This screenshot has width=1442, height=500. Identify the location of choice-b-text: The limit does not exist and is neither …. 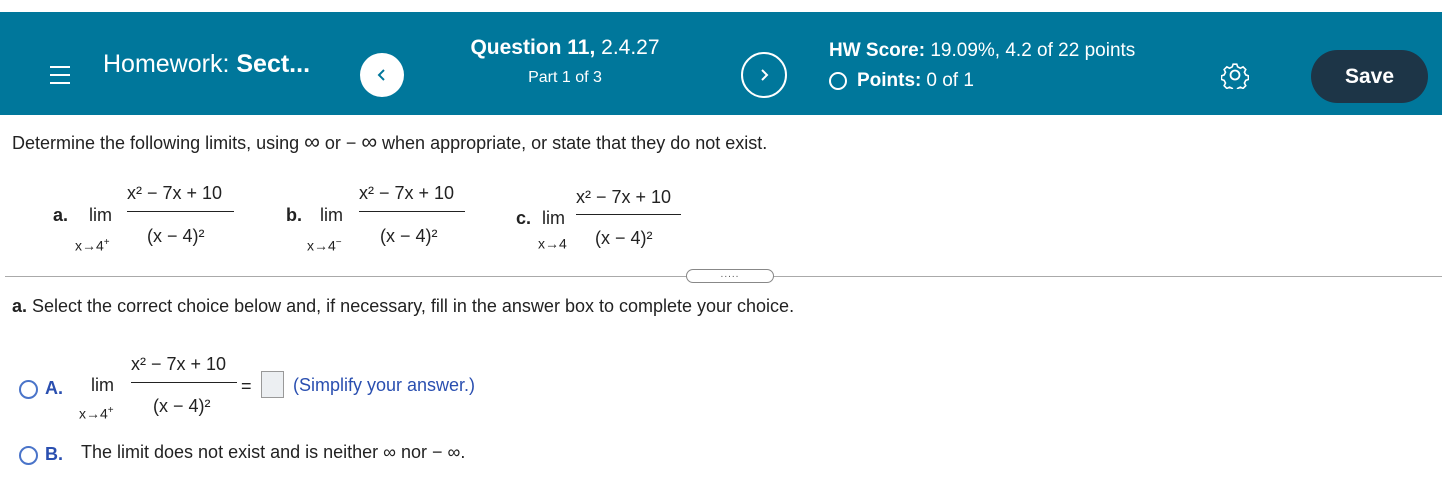
(273, 452).